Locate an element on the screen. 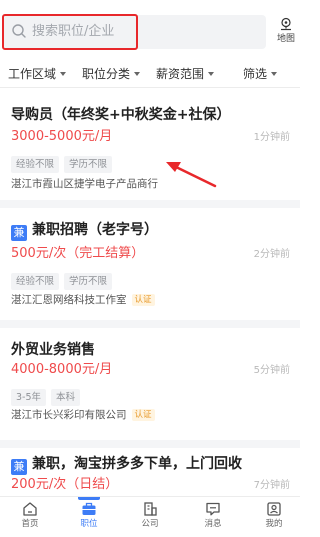 The height and width of the screenshot is (537, 320). briefcase-icon is located at coordinates (89, 508).